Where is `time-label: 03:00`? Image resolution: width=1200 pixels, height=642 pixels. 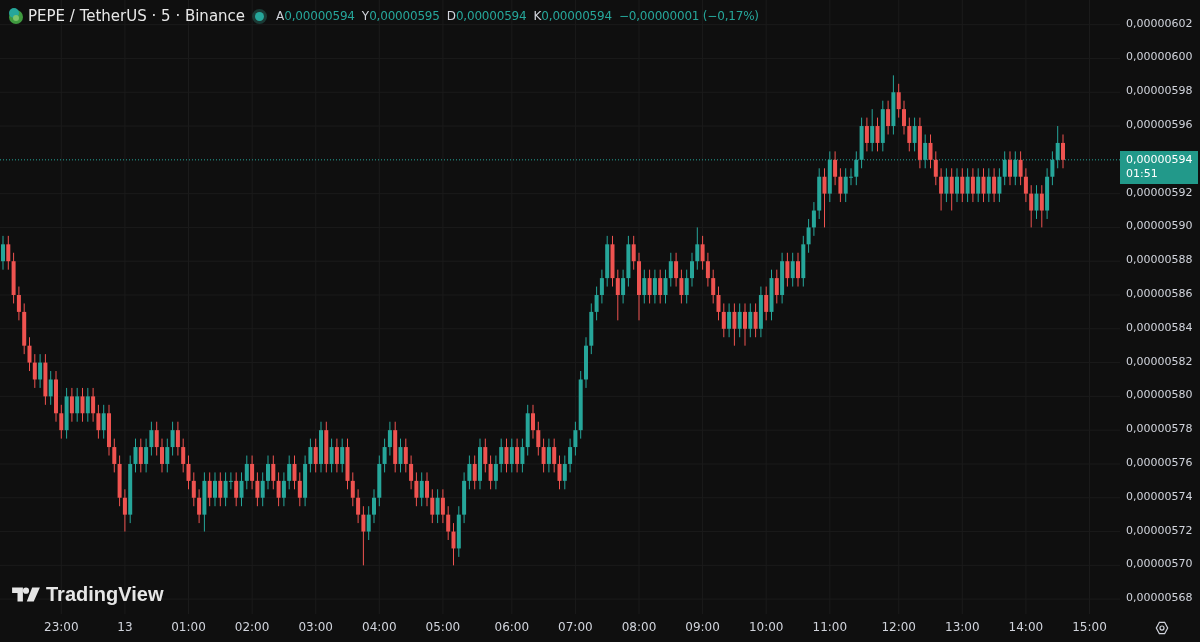
time-label: 03:00 is located at coordinates (315, 627).